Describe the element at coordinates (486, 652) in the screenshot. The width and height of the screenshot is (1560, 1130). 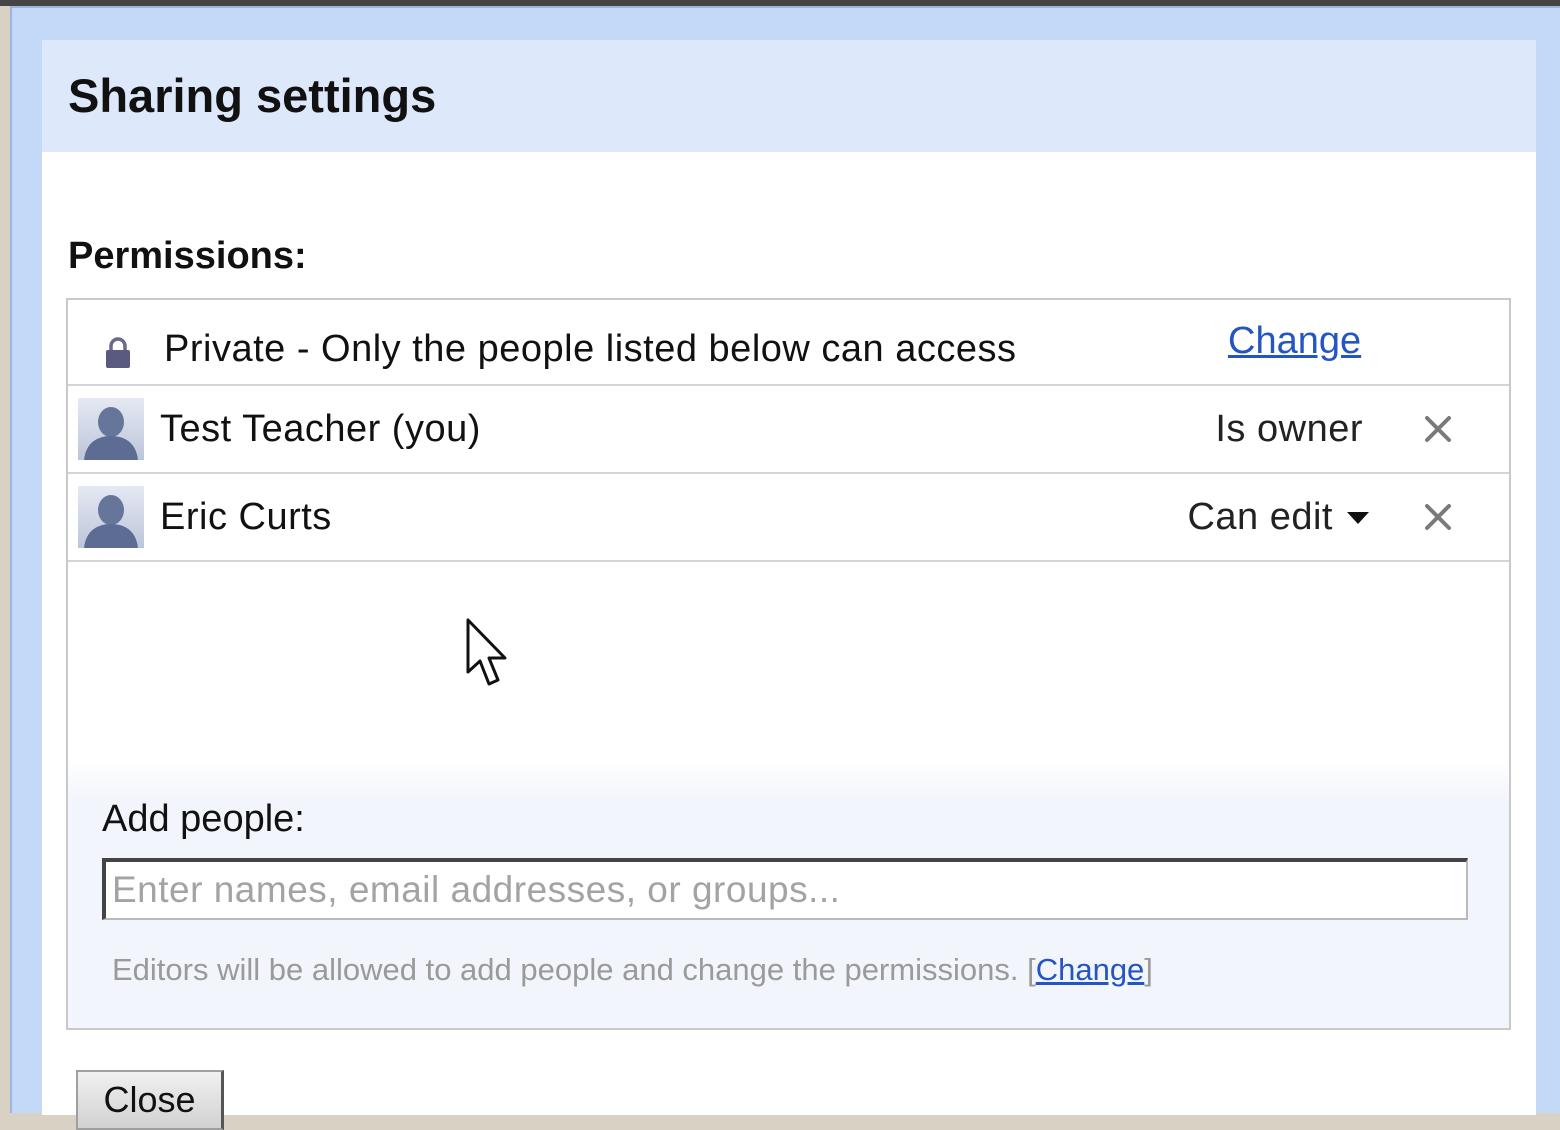
I see `mouse-cursor-icon` at that location.